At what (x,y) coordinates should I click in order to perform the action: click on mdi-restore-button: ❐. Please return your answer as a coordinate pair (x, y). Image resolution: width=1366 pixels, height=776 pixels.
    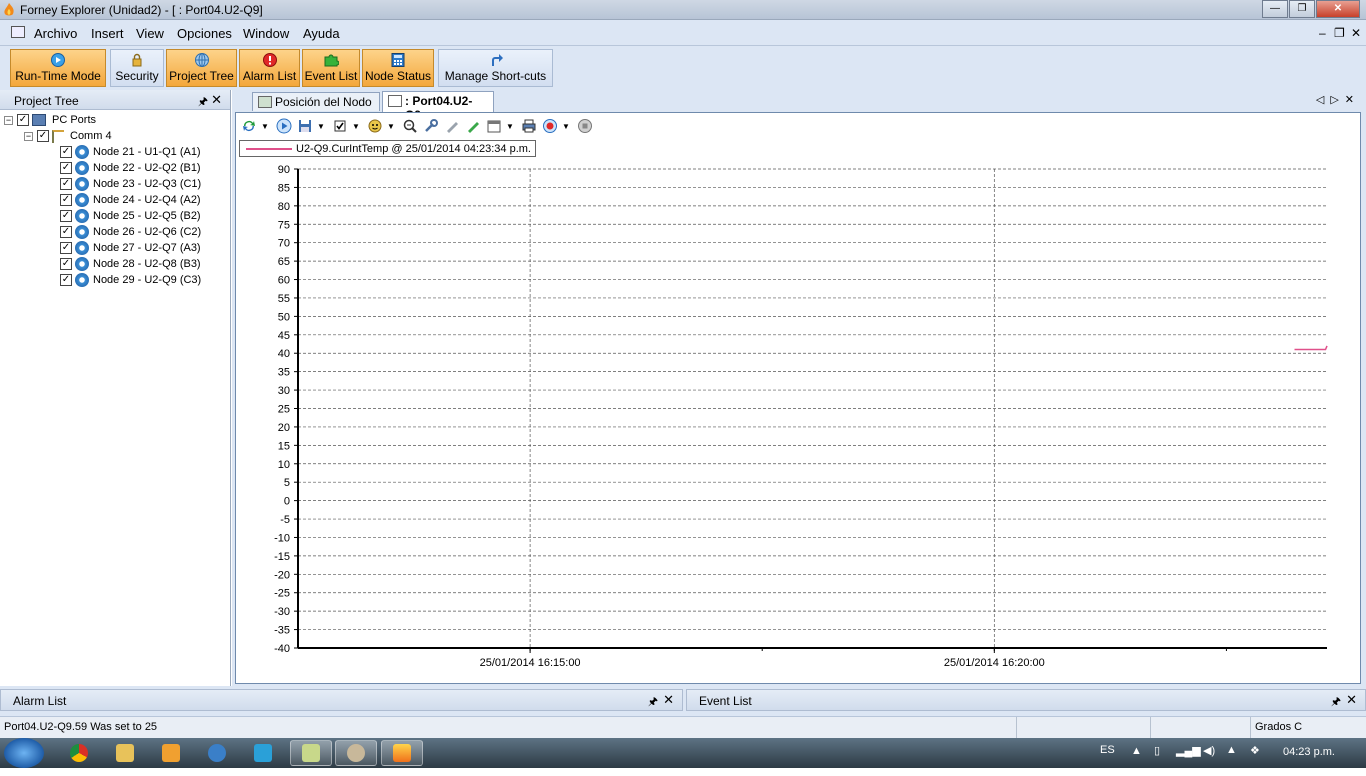
    Looking at the image, I should click on (1339, 33).